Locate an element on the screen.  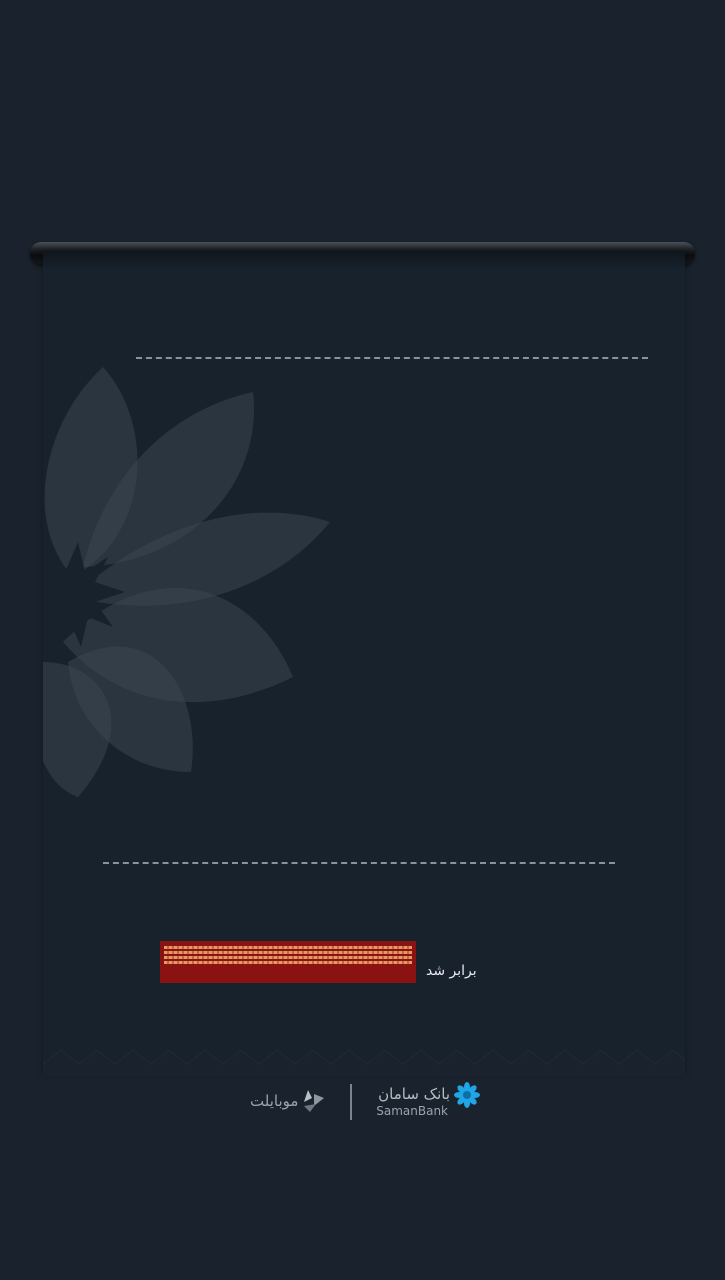
mobilet-label: موبایلت is located at coordinates (274, 1101).